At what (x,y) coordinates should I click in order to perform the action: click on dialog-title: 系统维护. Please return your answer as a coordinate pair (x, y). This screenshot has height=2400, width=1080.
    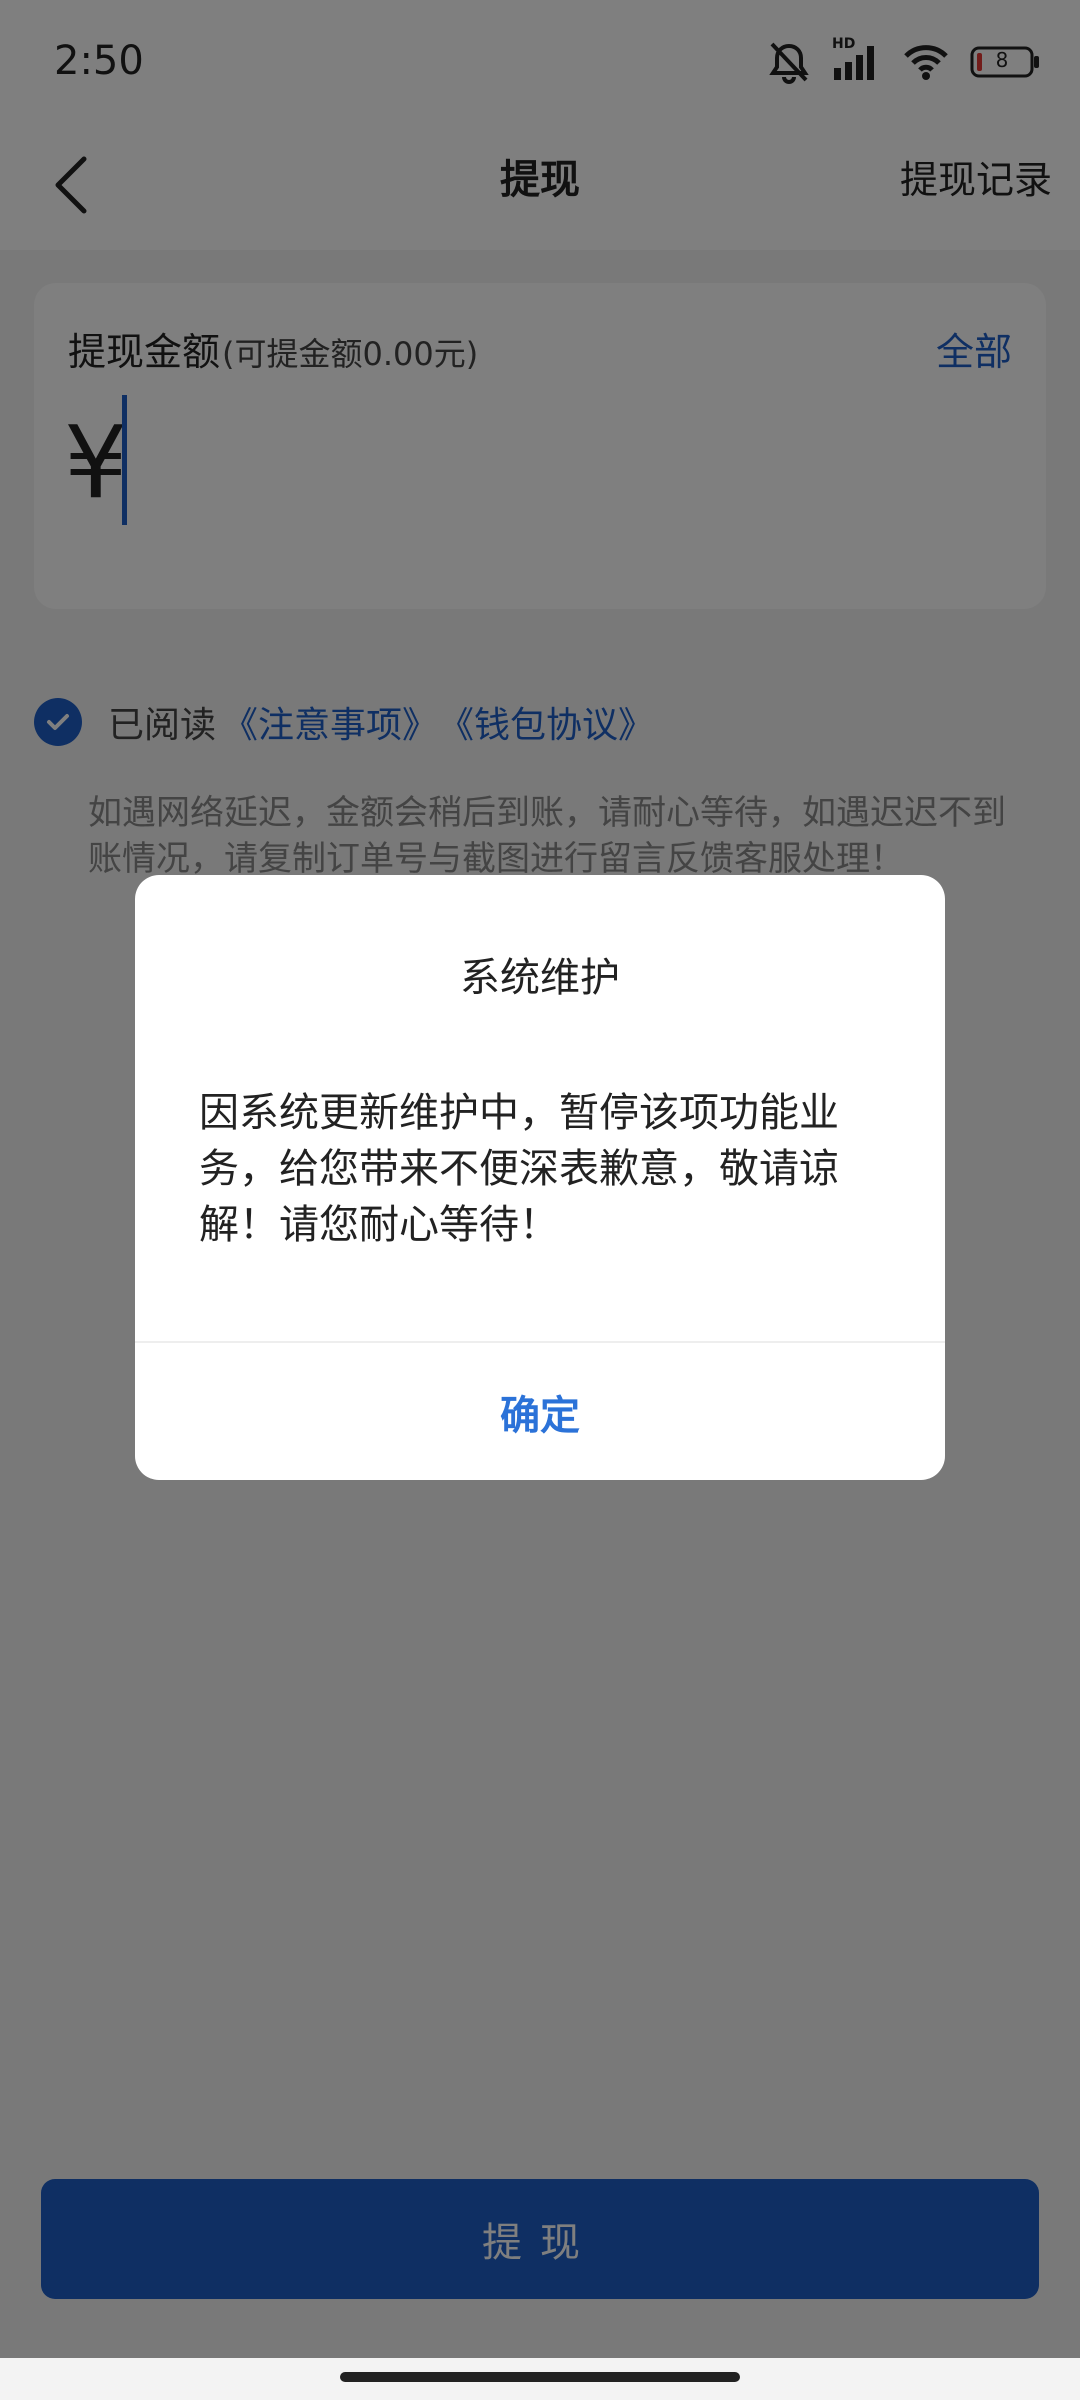
    Looking at the image, I should click on (540, 978).